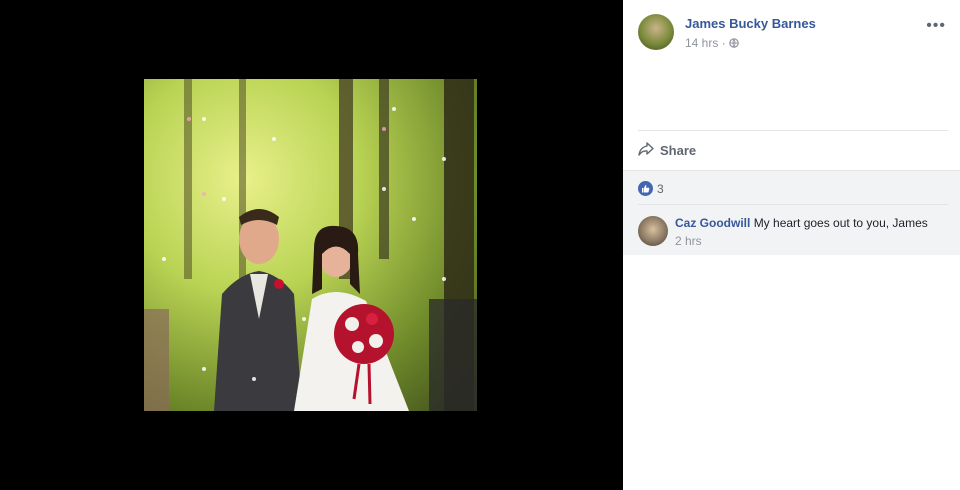 The width and height of the screenshot is (960, 490). What do you see at coordinates (936, 26) in the screenshot?
I see `ellipsis-icon: •••` at bounding box center [936, 26].